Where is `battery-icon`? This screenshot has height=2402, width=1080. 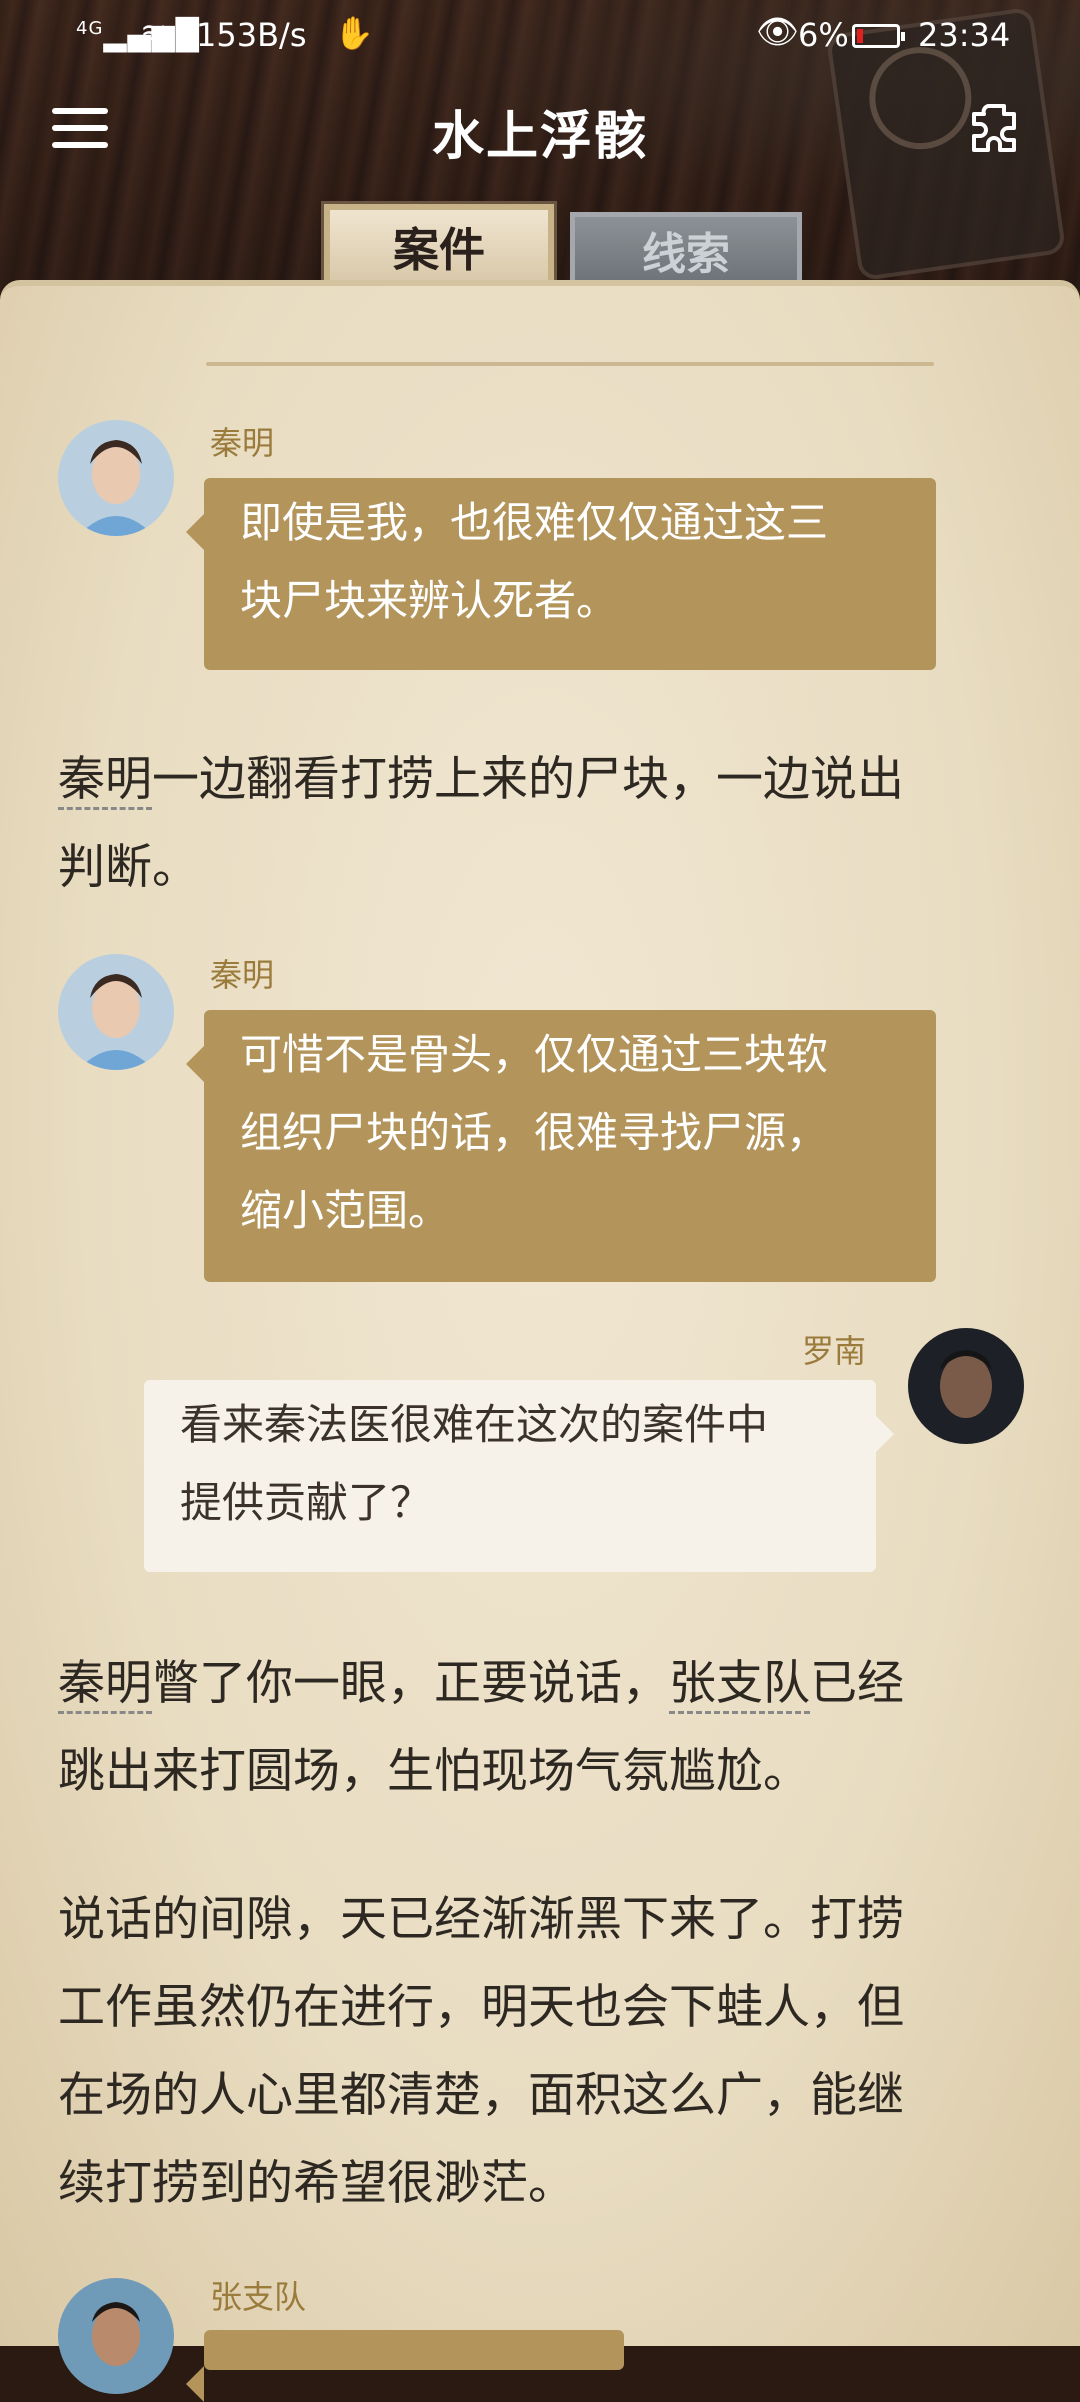
battery-icon is located at coordinates (878, 36).